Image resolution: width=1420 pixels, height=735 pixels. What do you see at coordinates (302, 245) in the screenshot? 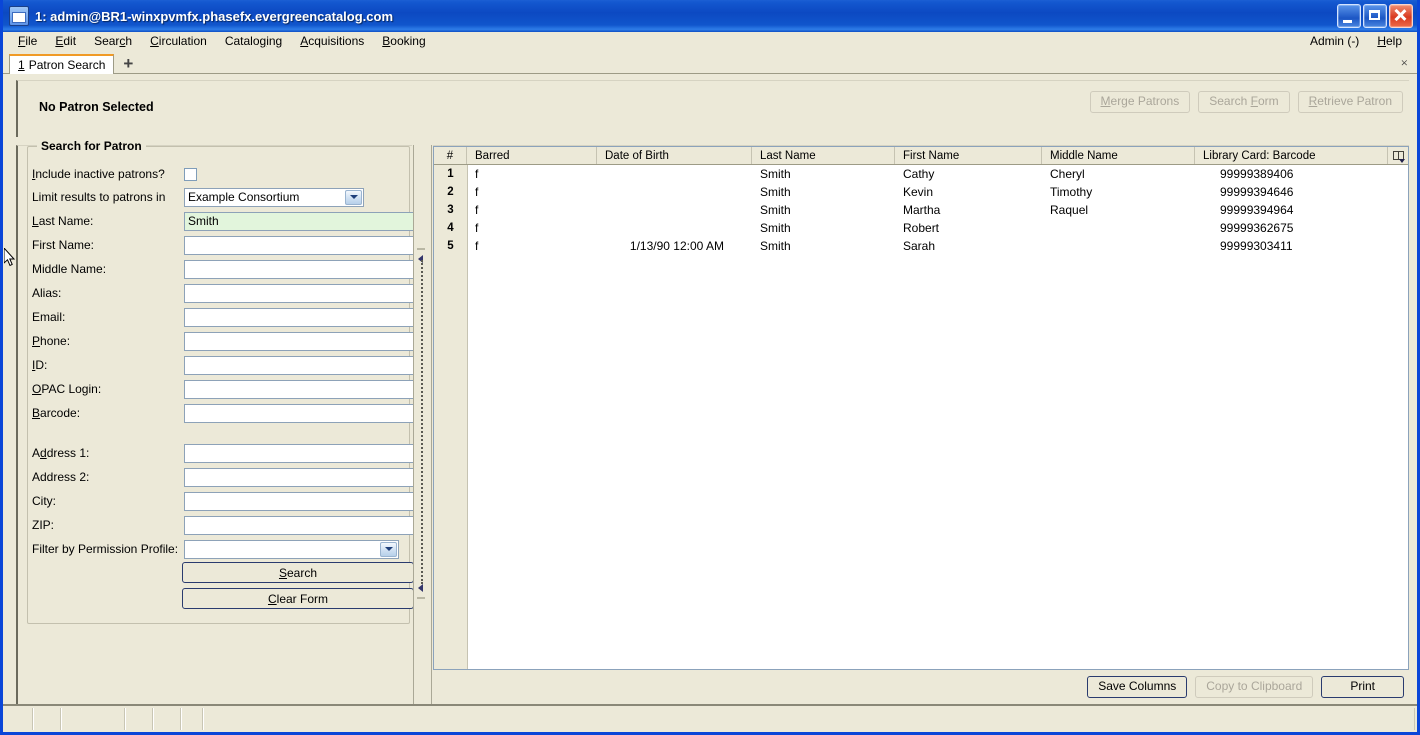
I see `first-name-input` at bounding box center [302, 245].